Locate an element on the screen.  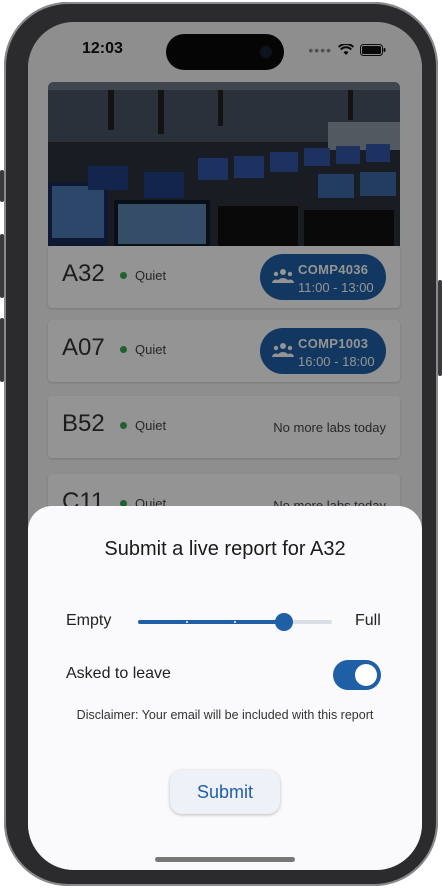
submit-button: Submit is located at coordinates (225, 792).